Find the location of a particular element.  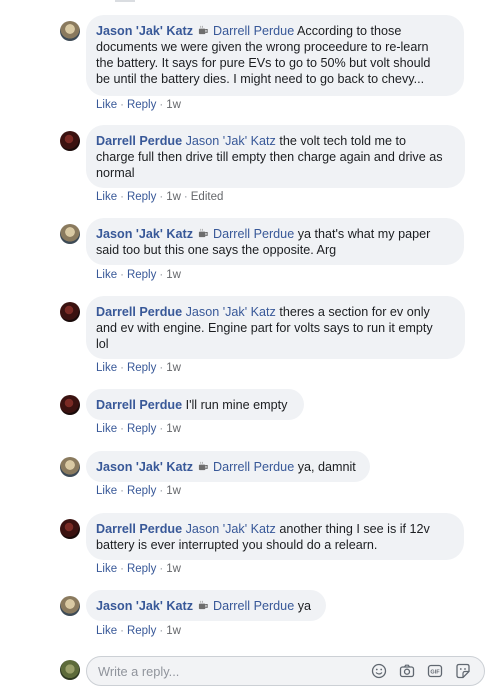

comment-text-line: ya, damnit is located at coordinates (326, 467).